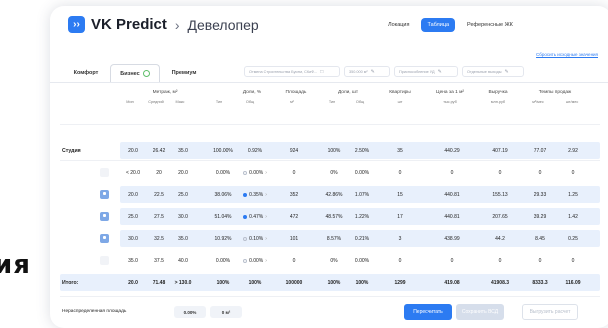 This screenshot has width=608, height=328. I want to click on cell-value: 0.21%, so click(362, 238).